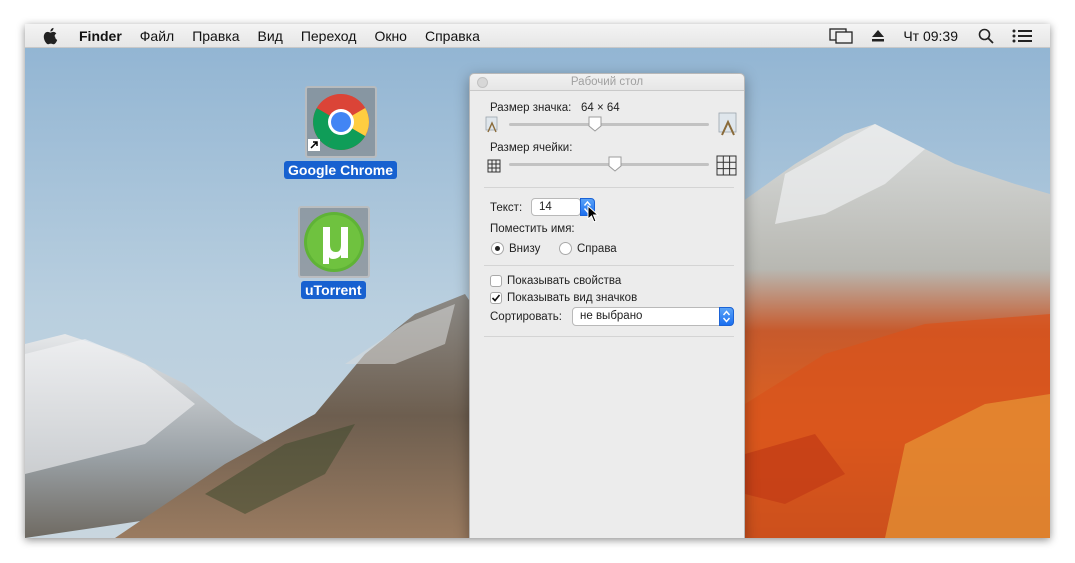 Image resolution: width=1075 pixels, height=563 pixels. What do you see at coordinates (609, 124) in the screenshot?
I see `slider-track` at bounding box center [609, 124].